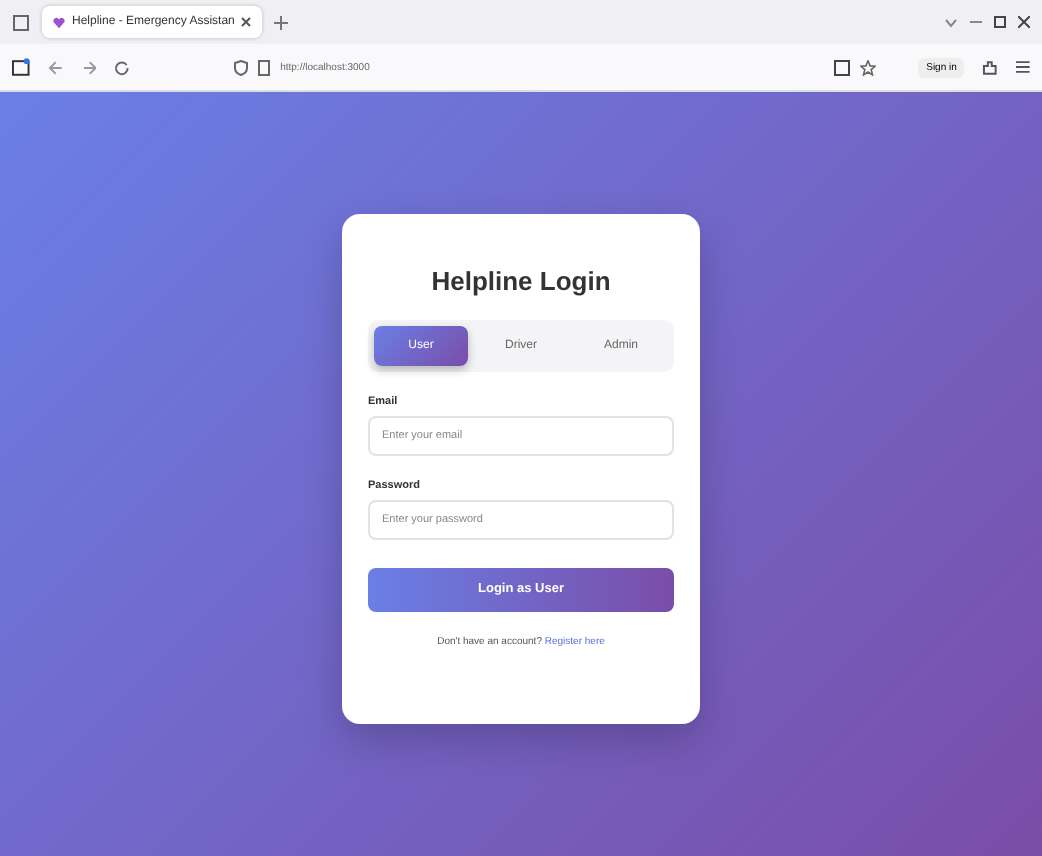 The image size is (1042, 856). What do you see at coordinates (990, 67) in the screenshot?
I see `extensions-icon` at bounding box center [990, 67].